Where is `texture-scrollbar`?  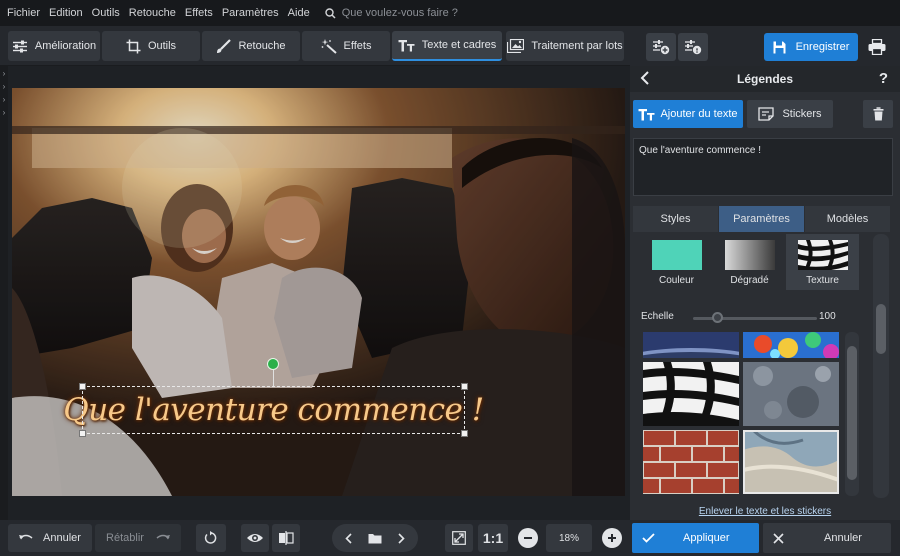
texture-scrollbar is located at coordinates (852, 414).